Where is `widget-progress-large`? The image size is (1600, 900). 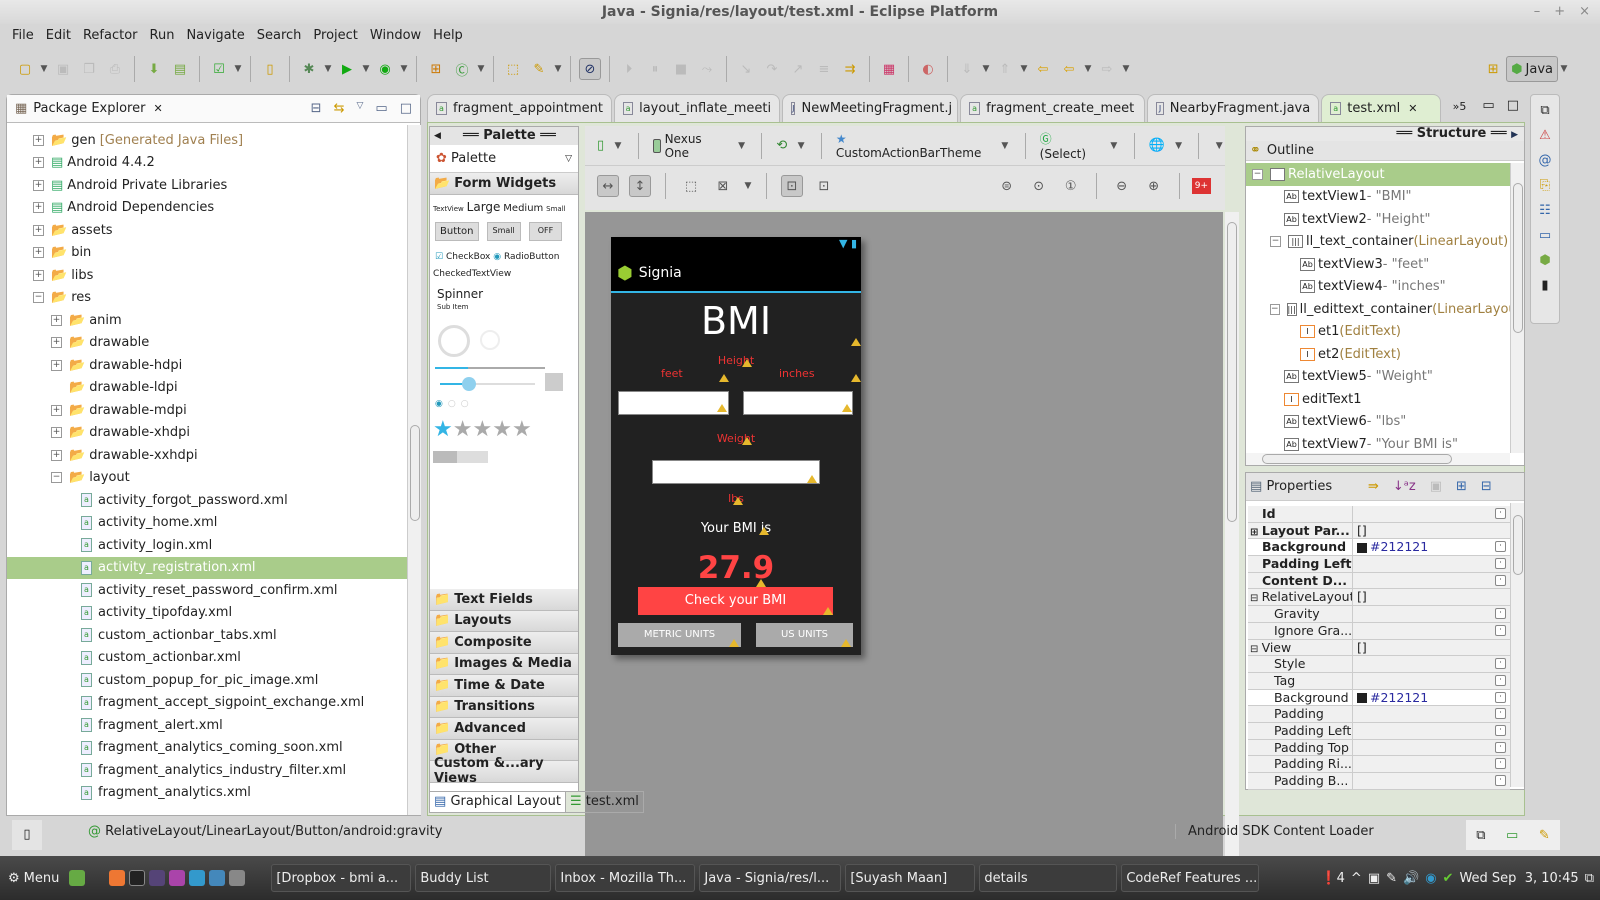 widget-progress-large is located at coordinates (454, 340).